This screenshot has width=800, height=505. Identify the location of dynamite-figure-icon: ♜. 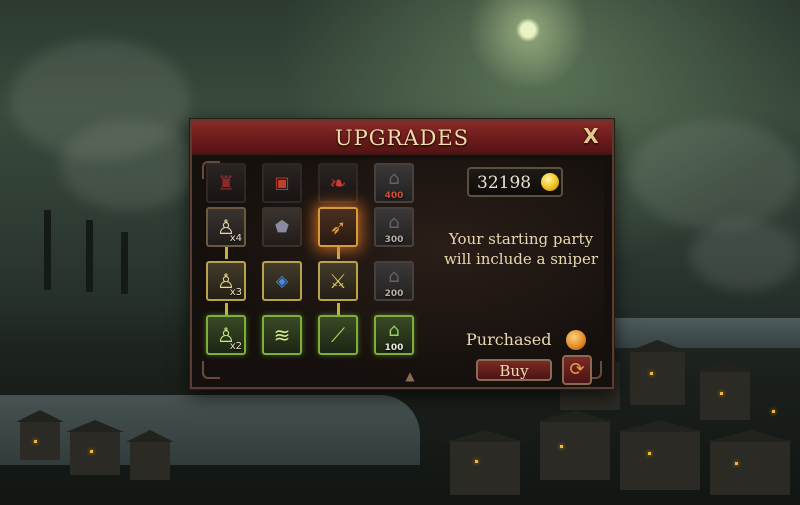
(226, 183).